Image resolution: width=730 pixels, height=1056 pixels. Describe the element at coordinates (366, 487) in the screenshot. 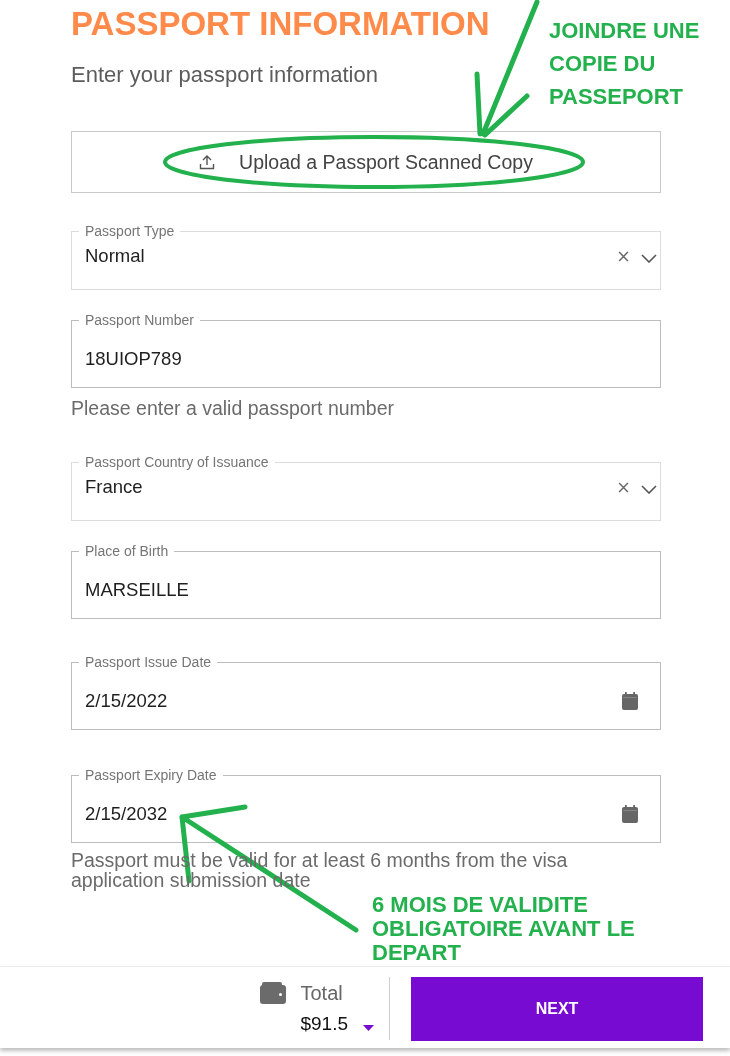

I see `select-field: Passport Country of Issuance France` at that location.